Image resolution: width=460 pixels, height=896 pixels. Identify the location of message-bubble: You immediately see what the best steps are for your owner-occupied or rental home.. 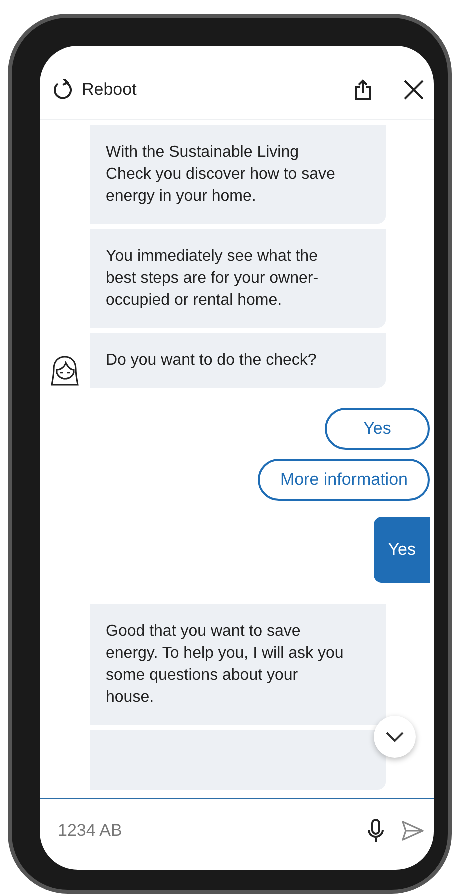
(238, 278).